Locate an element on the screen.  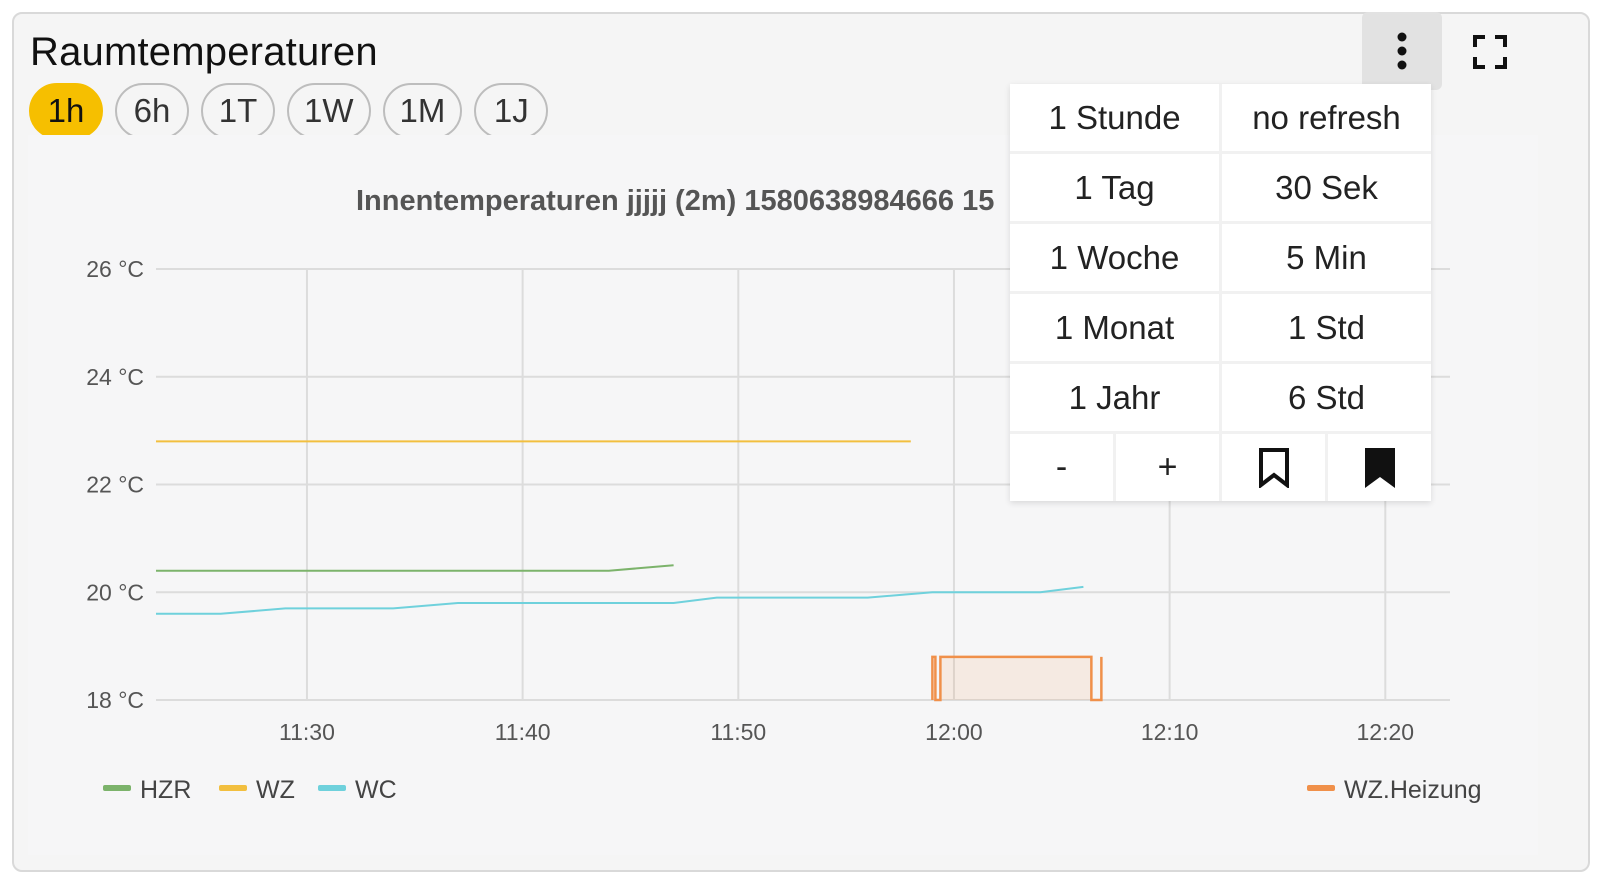
fullscreen-button is located at coordinates (1490, 52).